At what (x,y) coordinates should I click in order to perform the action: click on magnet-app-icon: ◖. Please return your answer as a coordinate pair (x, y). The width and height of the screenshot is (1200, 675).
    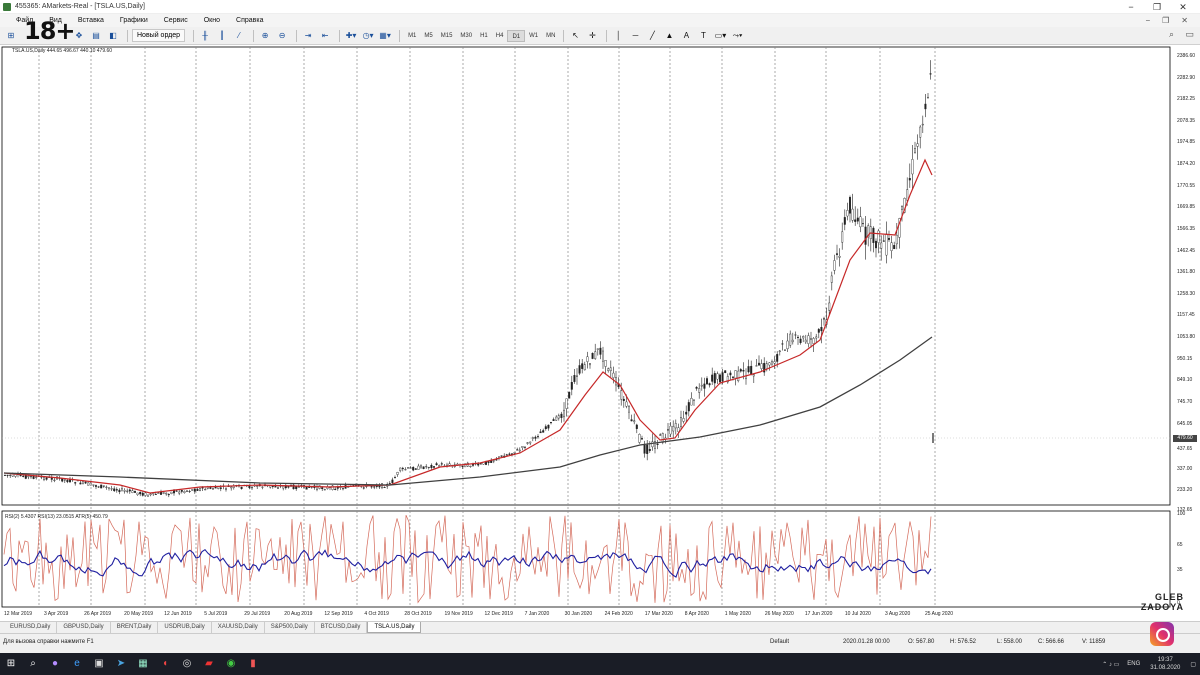
    Looking at the image, I should click on (165, 664).